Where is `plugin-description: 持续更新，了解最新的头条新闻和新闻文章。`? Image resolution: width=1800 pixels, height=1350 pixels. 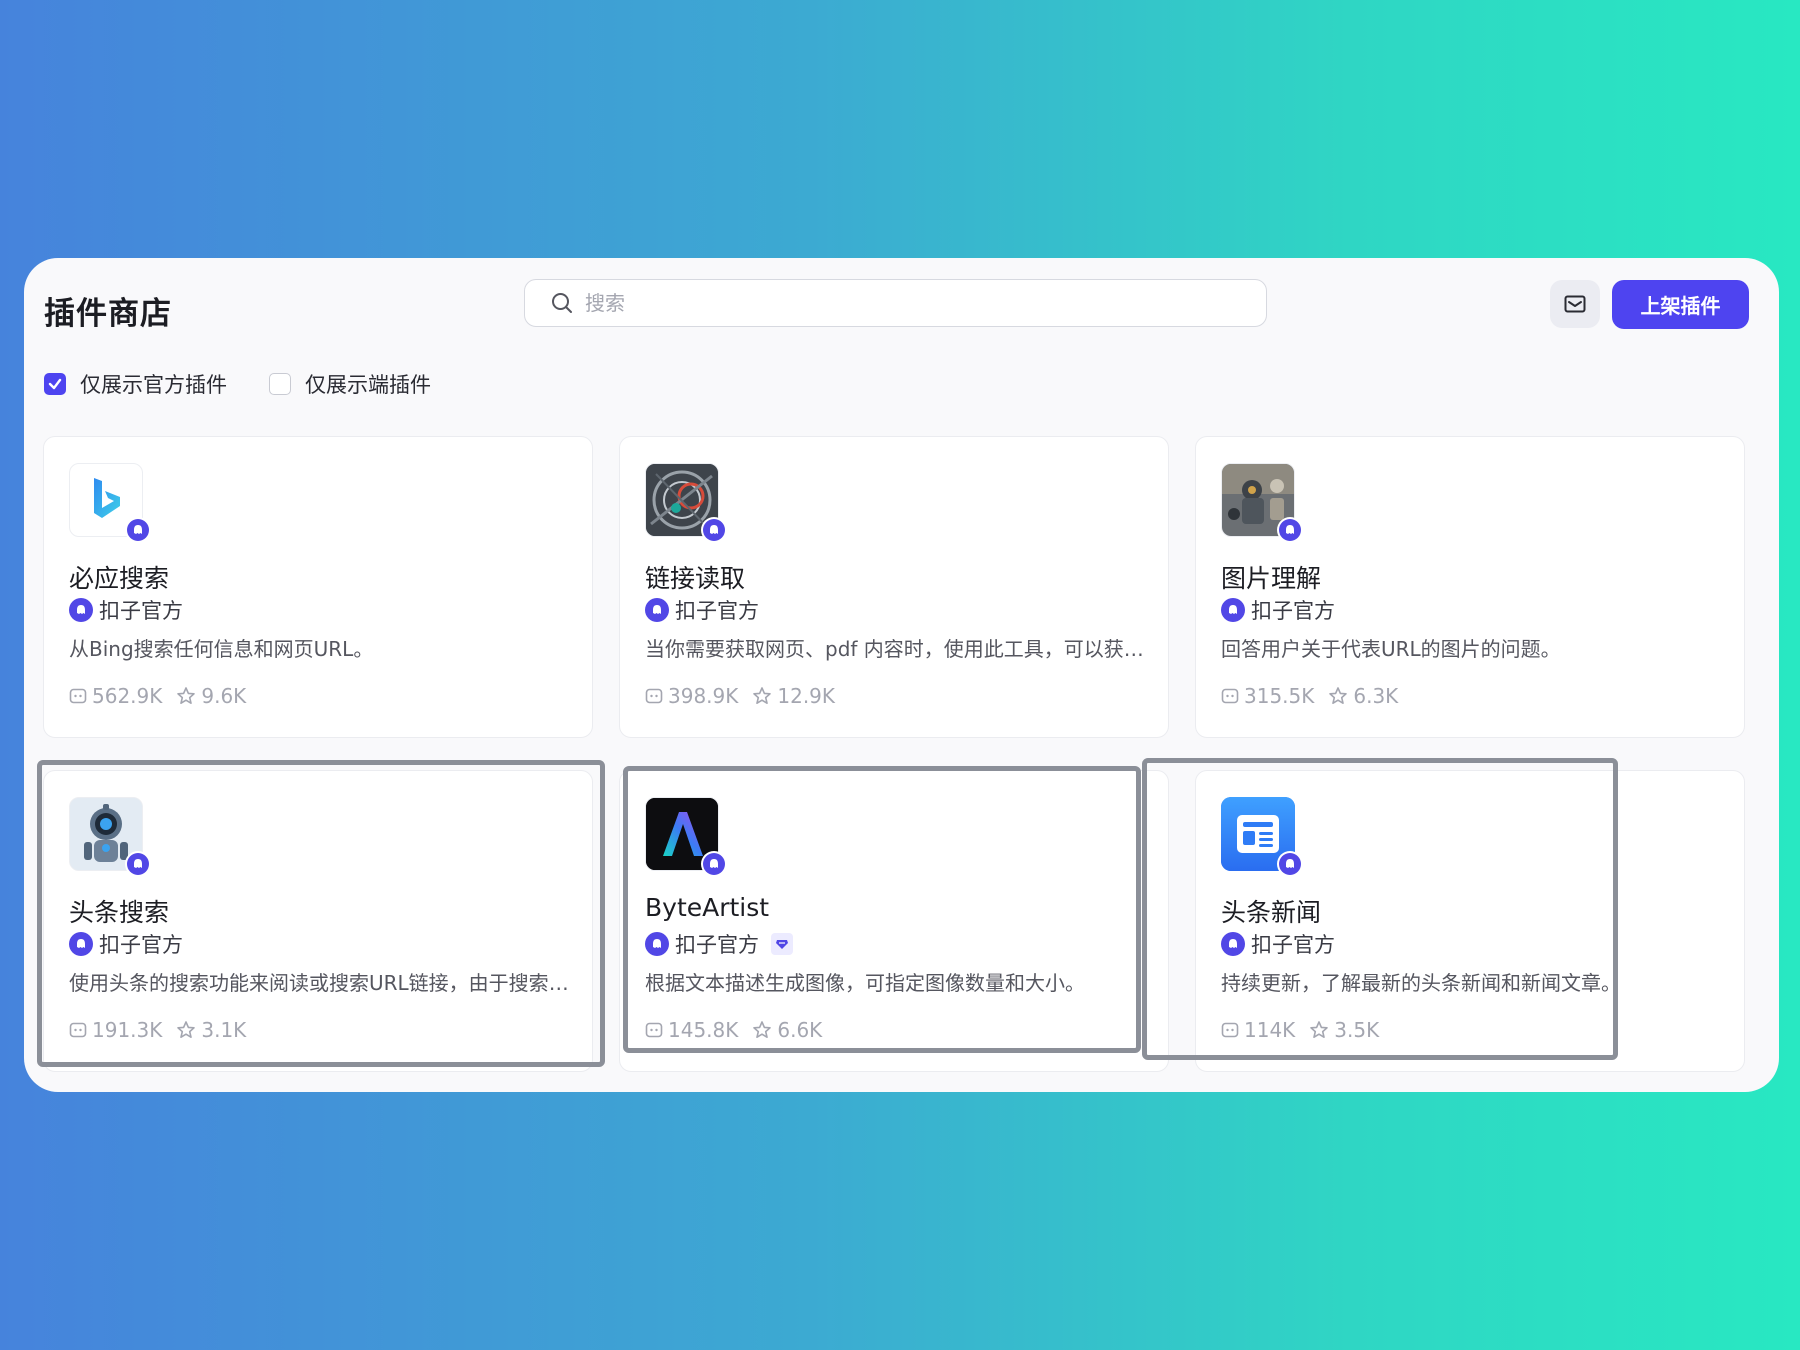
plugin-description: 持续更新，了解最新的头条新闻和新闻文章。 is located at coordinates (1421, 983).